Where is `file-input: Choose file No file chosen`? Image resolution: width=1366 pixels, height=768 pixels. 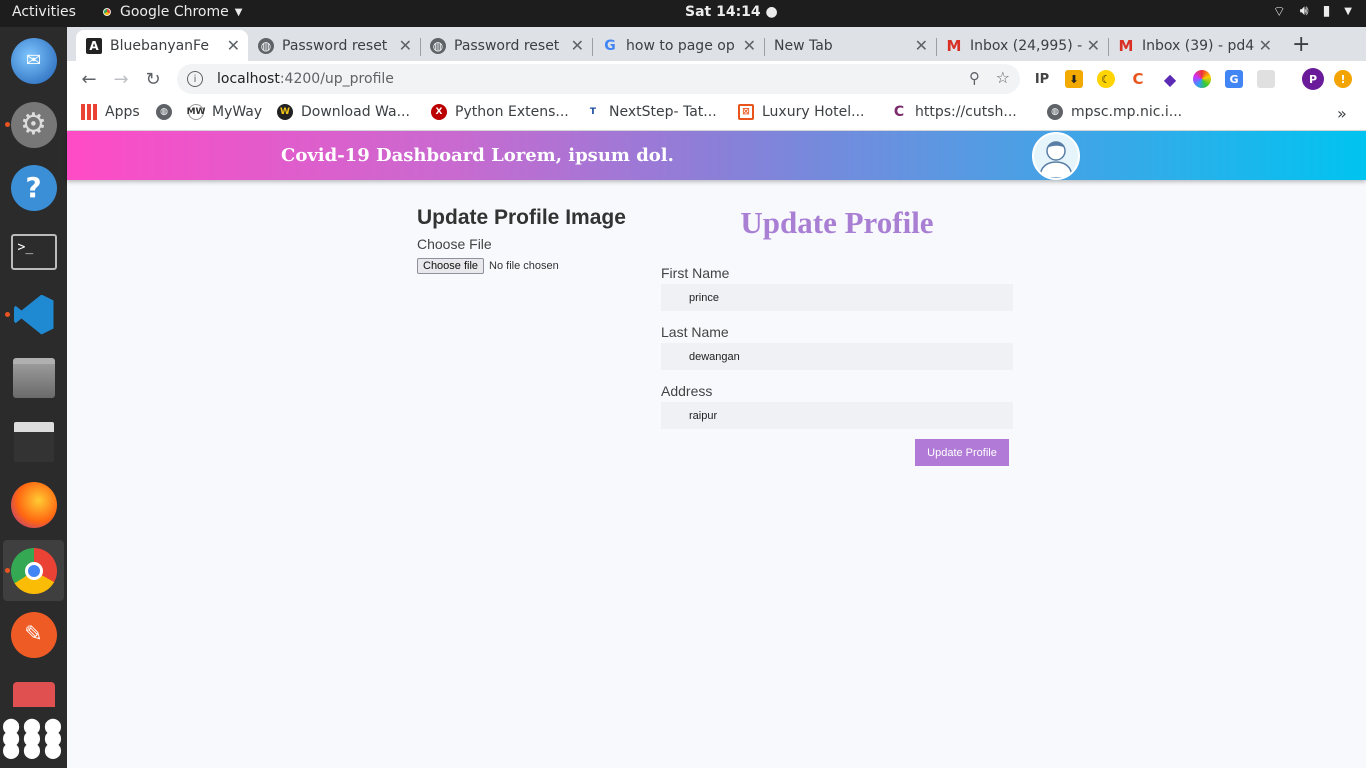
file-input: Choose file No file chosen is located at coordinates (521, 266).